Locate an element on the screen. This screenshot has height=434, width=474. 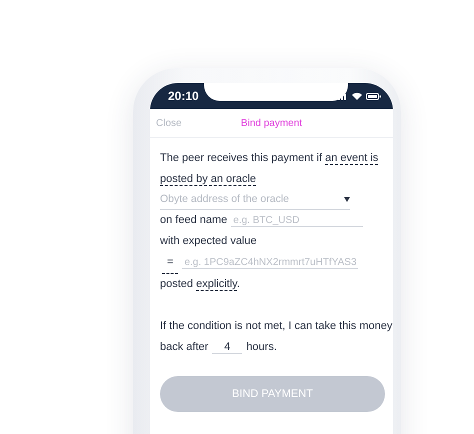
intro-text: The peer receives this payment if is located at coordinates (241, 158).